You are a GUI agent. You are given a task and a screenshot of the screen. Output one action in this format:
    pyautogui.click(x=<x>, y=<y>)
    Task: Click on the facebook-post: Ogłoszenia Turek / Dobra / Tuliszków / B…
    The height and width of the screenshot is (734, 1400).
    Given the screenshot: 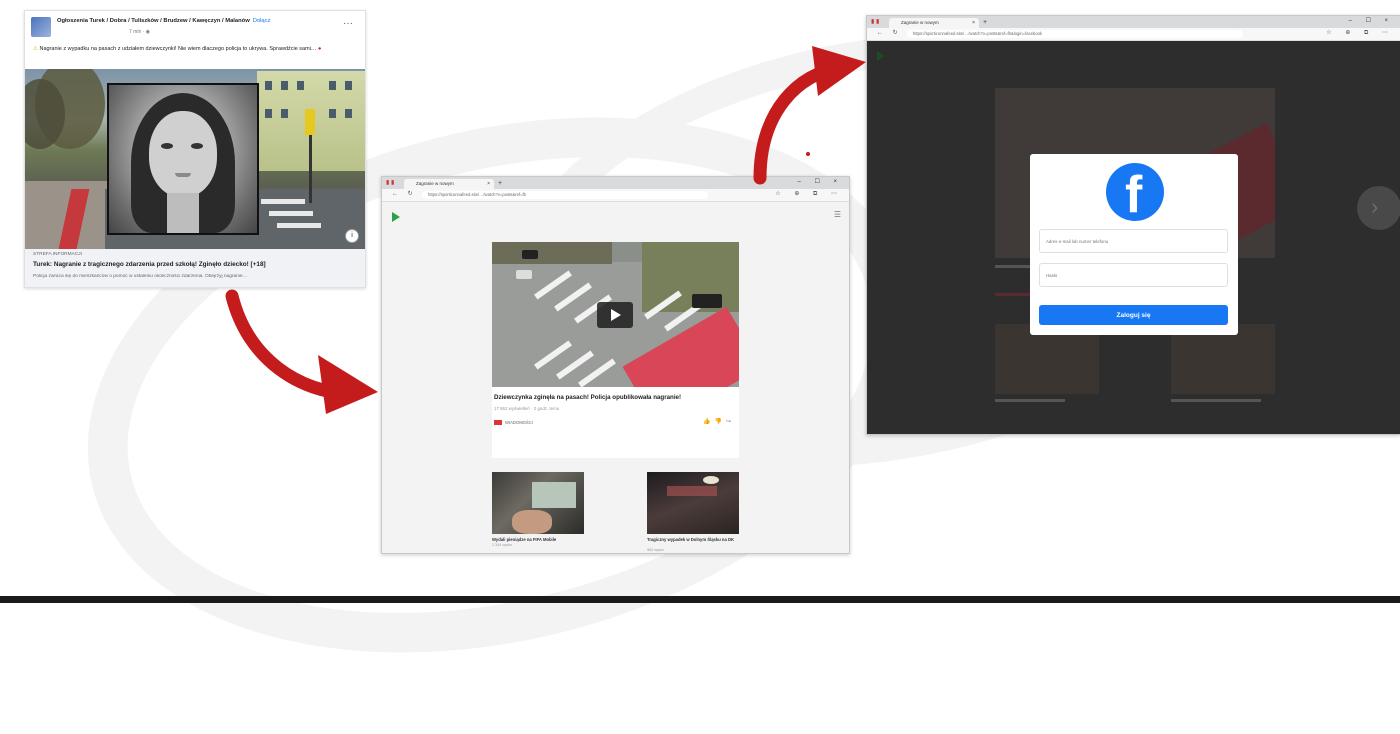 What is the action you would take?
    pyautogui.click(x=195, y=149)
    